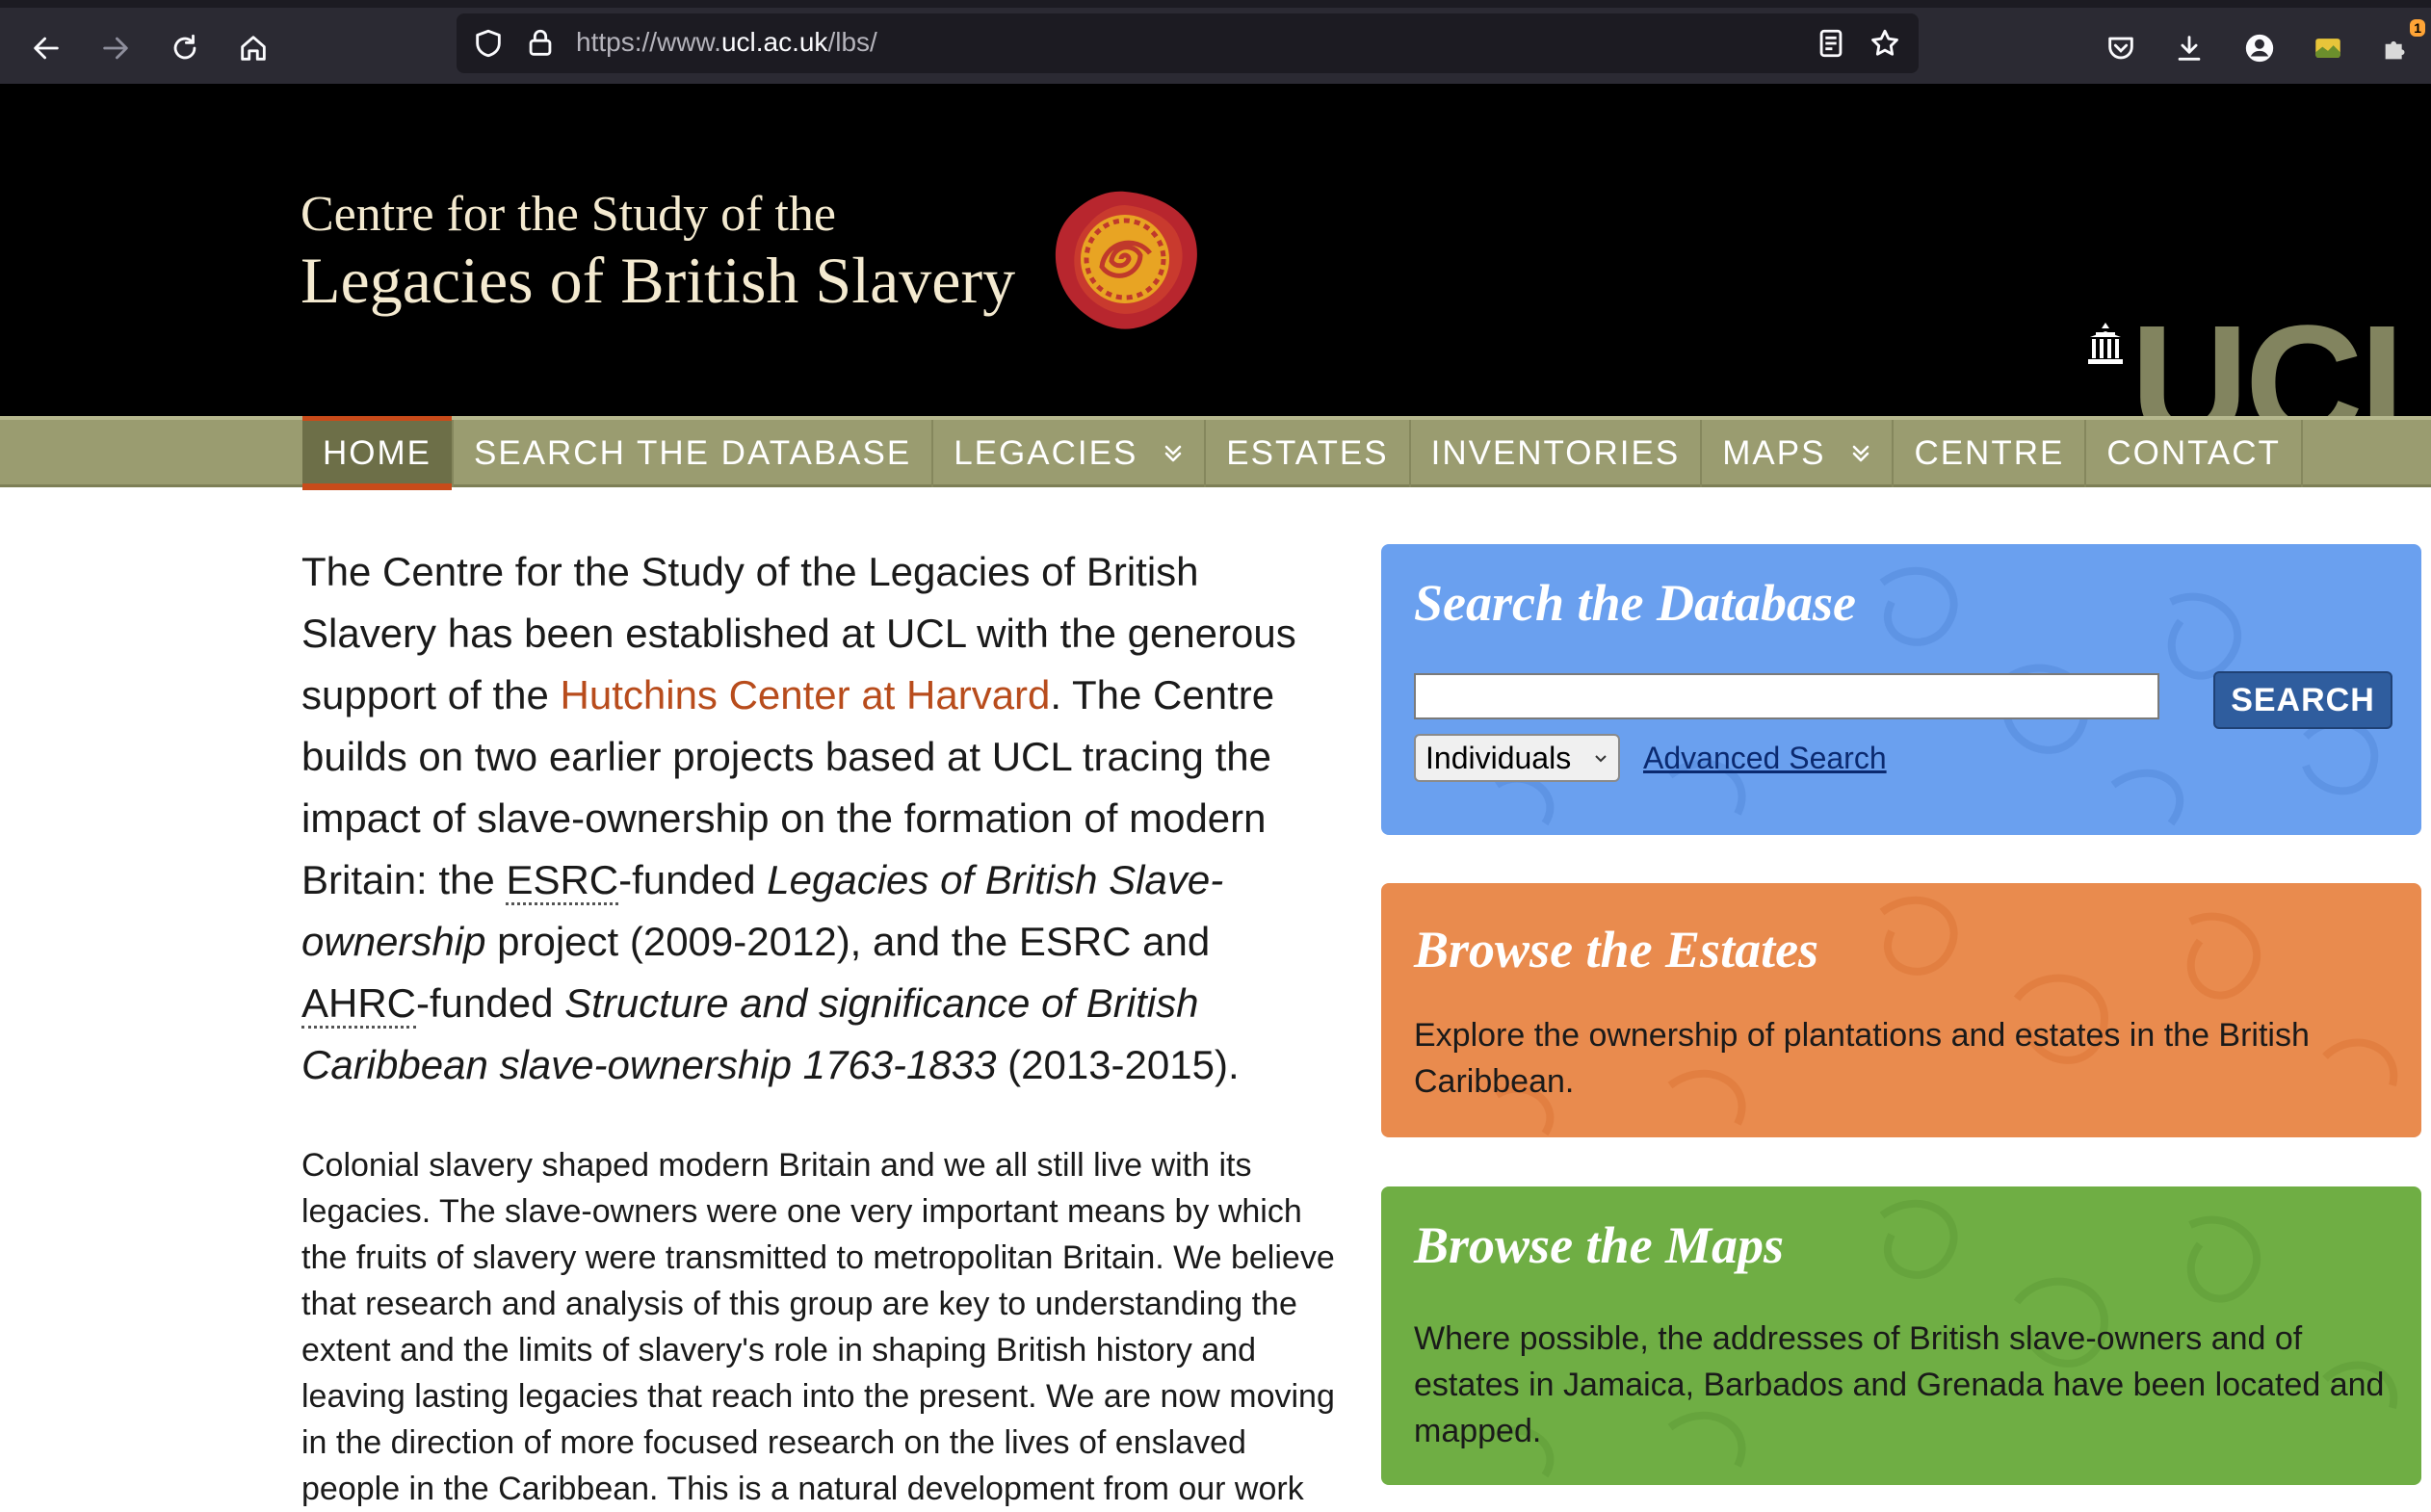 The height and width of the screenshot is (1512, 2431). What do you see at coordinates (540, 43) in the screenshot?
I see `lock-icon` at bounding box center [540, 43].